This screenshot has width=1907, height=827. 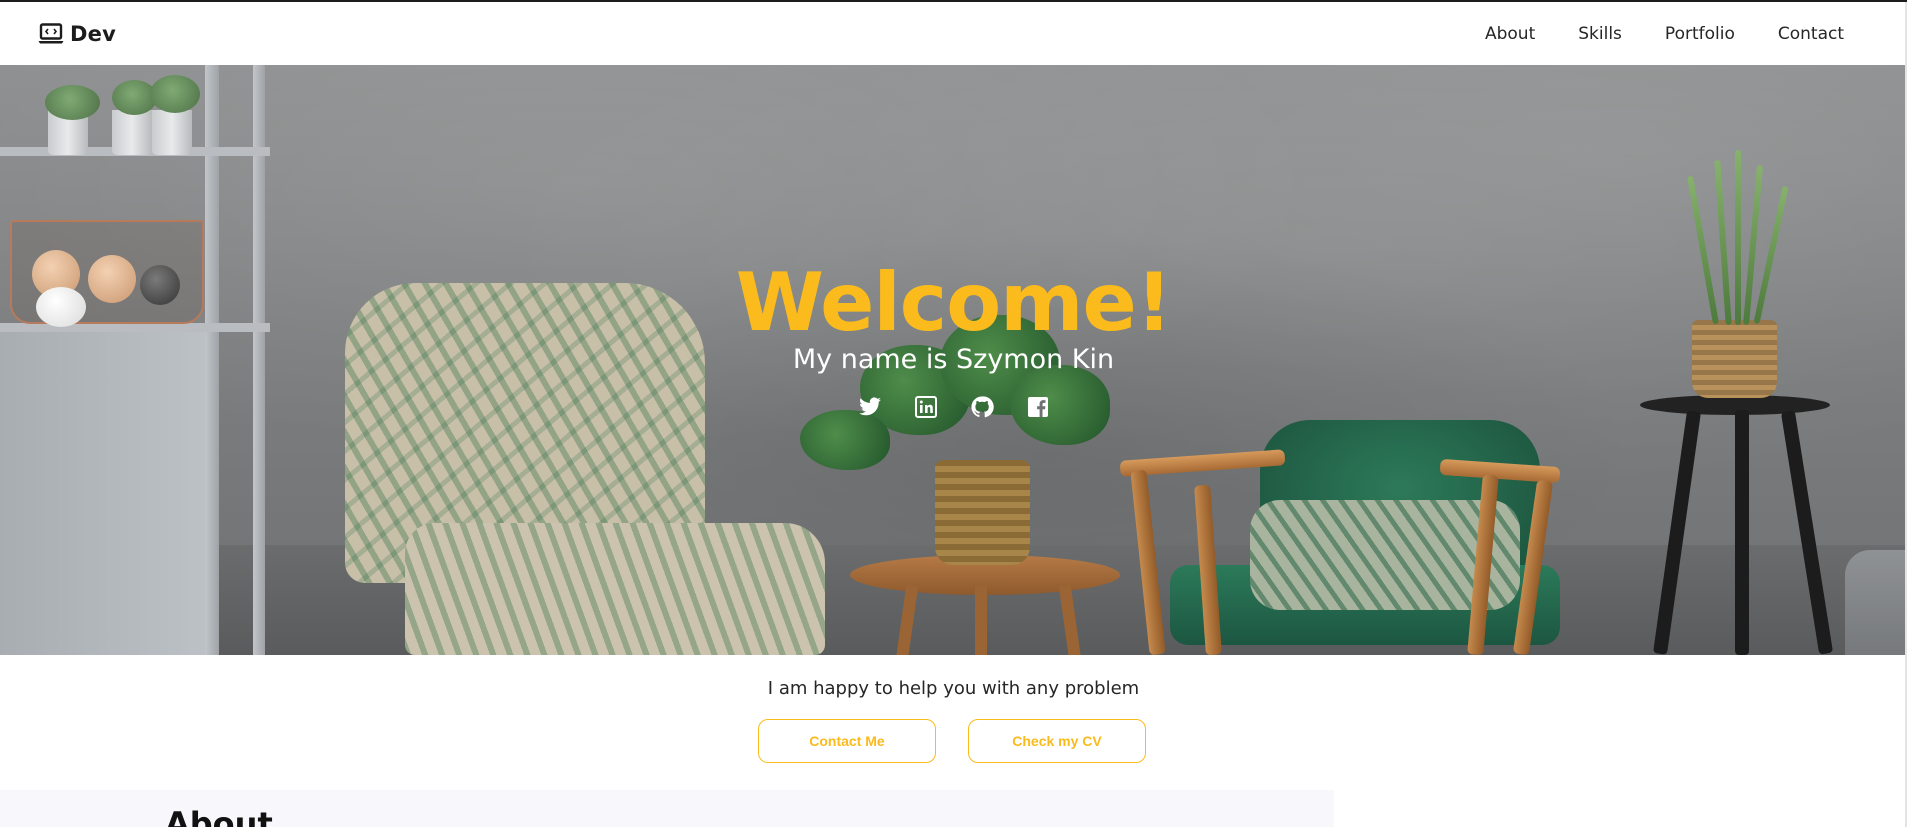 What do you see at coordinates (870, 407) in the screenshot?
I see `twitter-icon` at bounding box center [870, 407].